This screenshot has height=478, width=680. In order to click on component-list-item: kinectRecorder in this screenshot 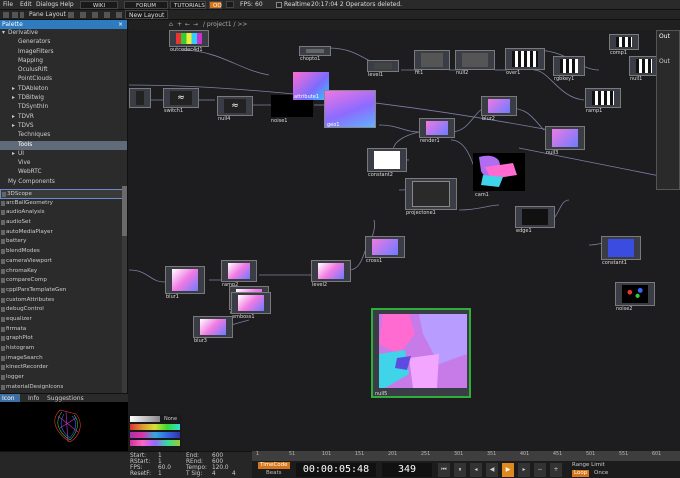, I will do `click(63, 368)`.